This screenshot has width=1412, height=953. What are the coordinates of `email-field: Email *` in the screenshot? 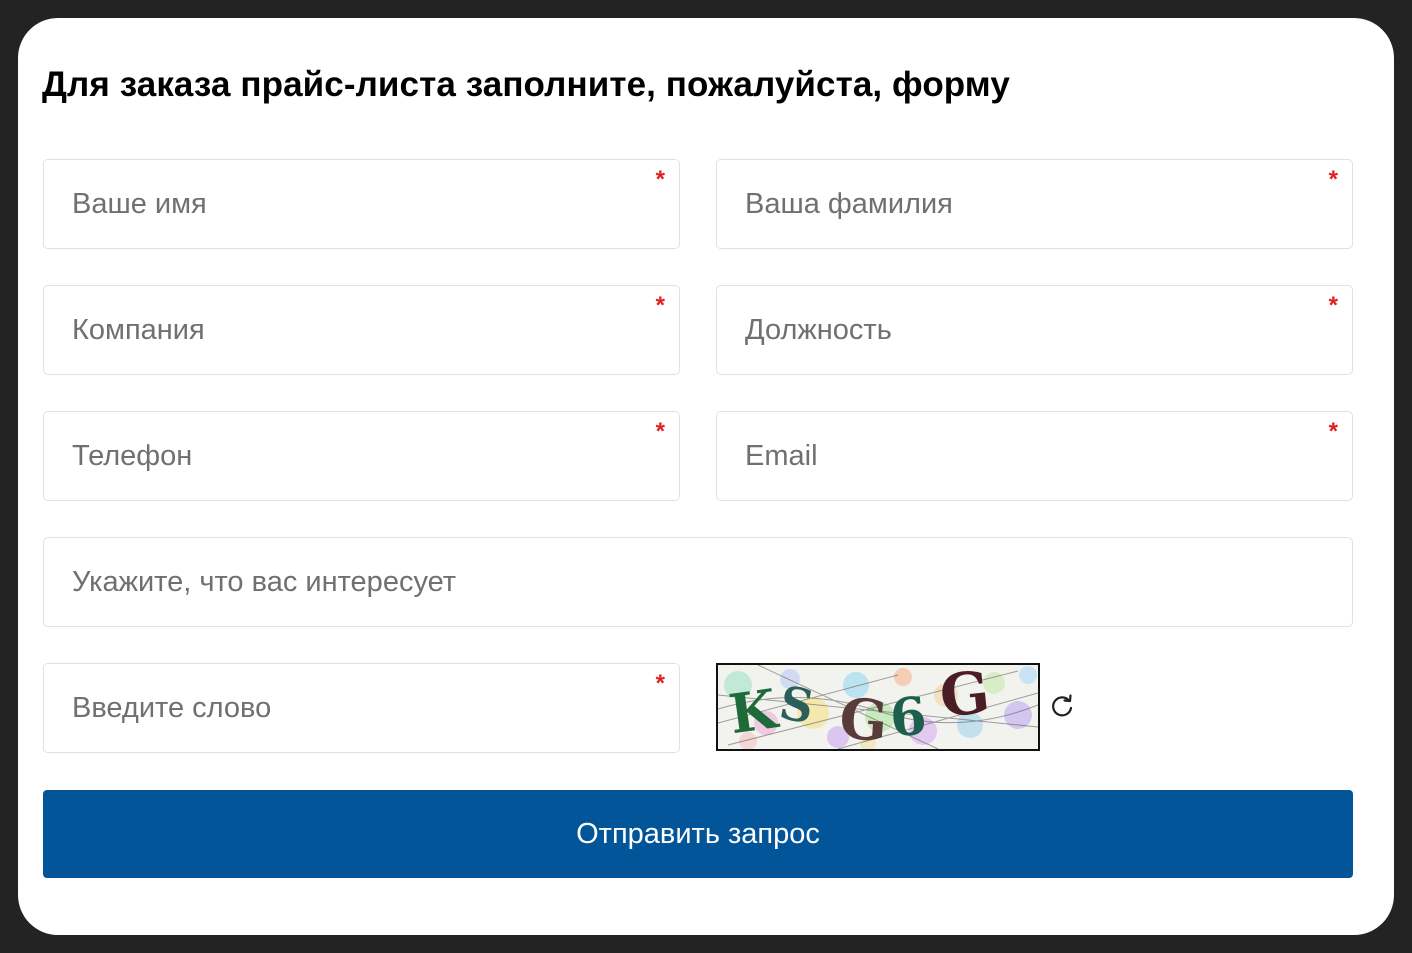 It's located at (1034, 456).